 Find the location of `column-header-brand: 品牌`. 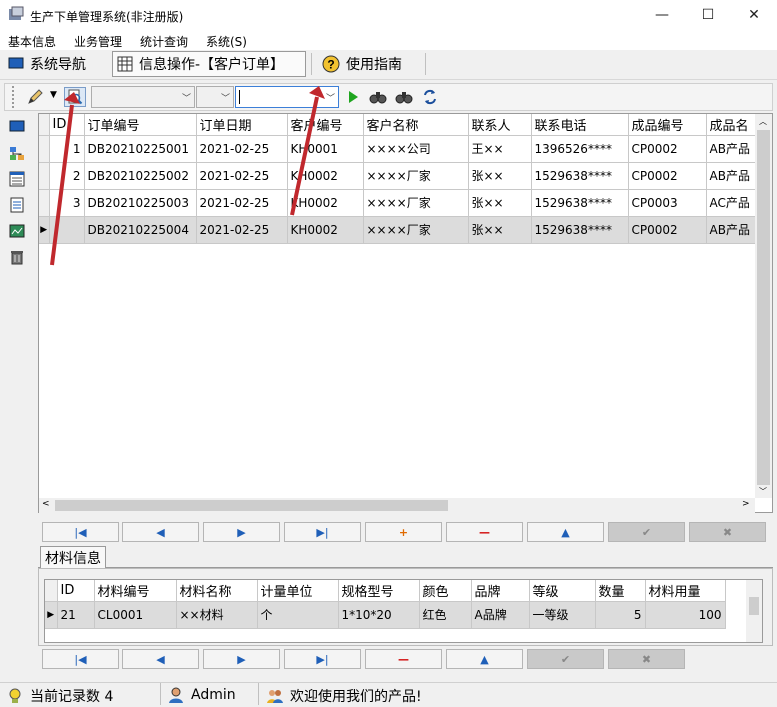

column-header-brand: 品牌 is located at coordinates (500, 591).